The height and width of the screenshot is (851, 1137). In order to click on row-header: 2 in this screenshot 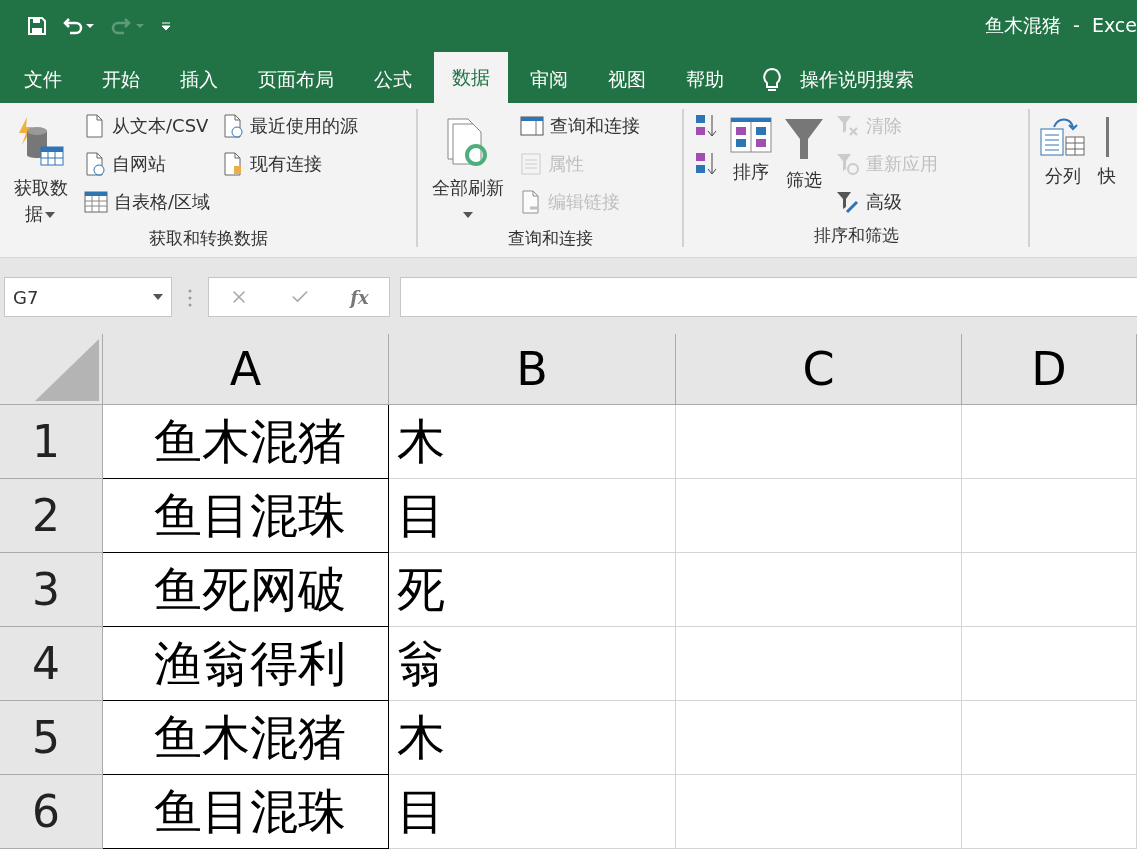, I will do `click(51, 516)`.